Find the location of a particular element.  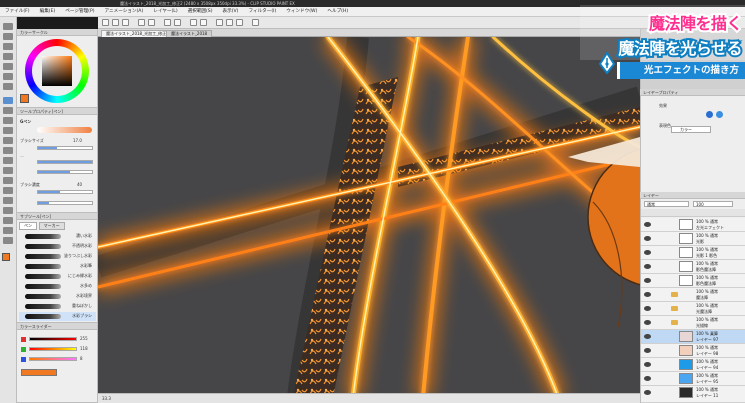

correct-line-tool-icon is located at coordinates (8, 240).